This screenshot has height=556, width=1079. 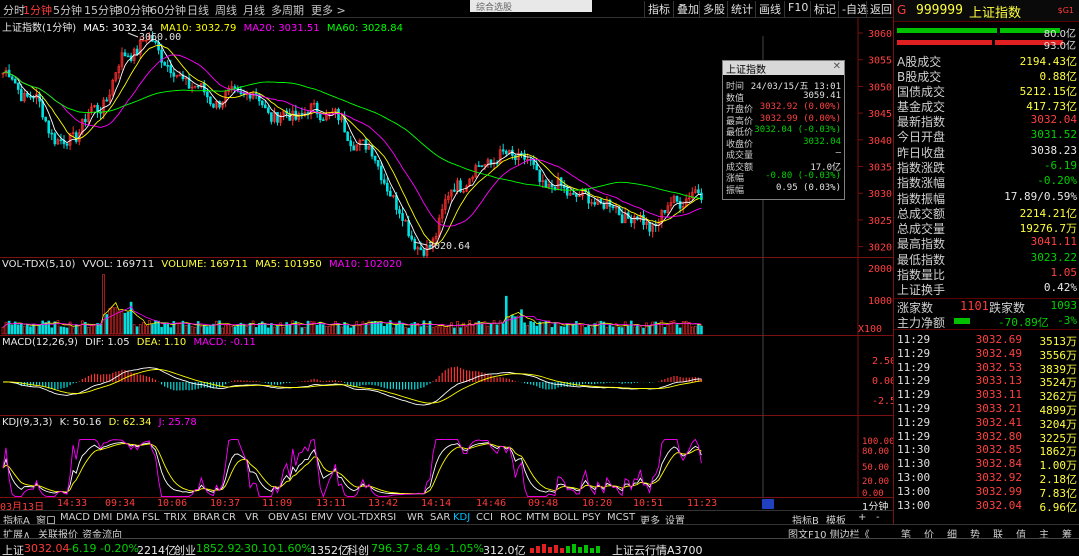 What do you see at coordinates (878, 517) in the screenshot?
I see `indicator-right-btn-3: -` at bounding box center [878, 517].